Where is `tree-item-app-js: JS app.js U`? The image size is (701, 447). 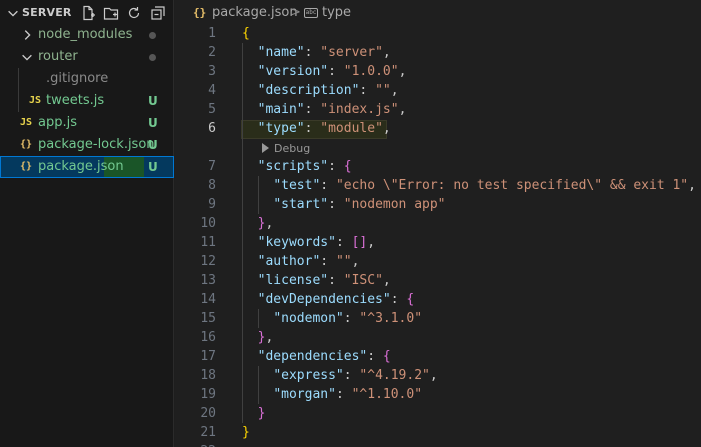 tree-item-app-js: JS app.js U is located at coordinates (87, 123).